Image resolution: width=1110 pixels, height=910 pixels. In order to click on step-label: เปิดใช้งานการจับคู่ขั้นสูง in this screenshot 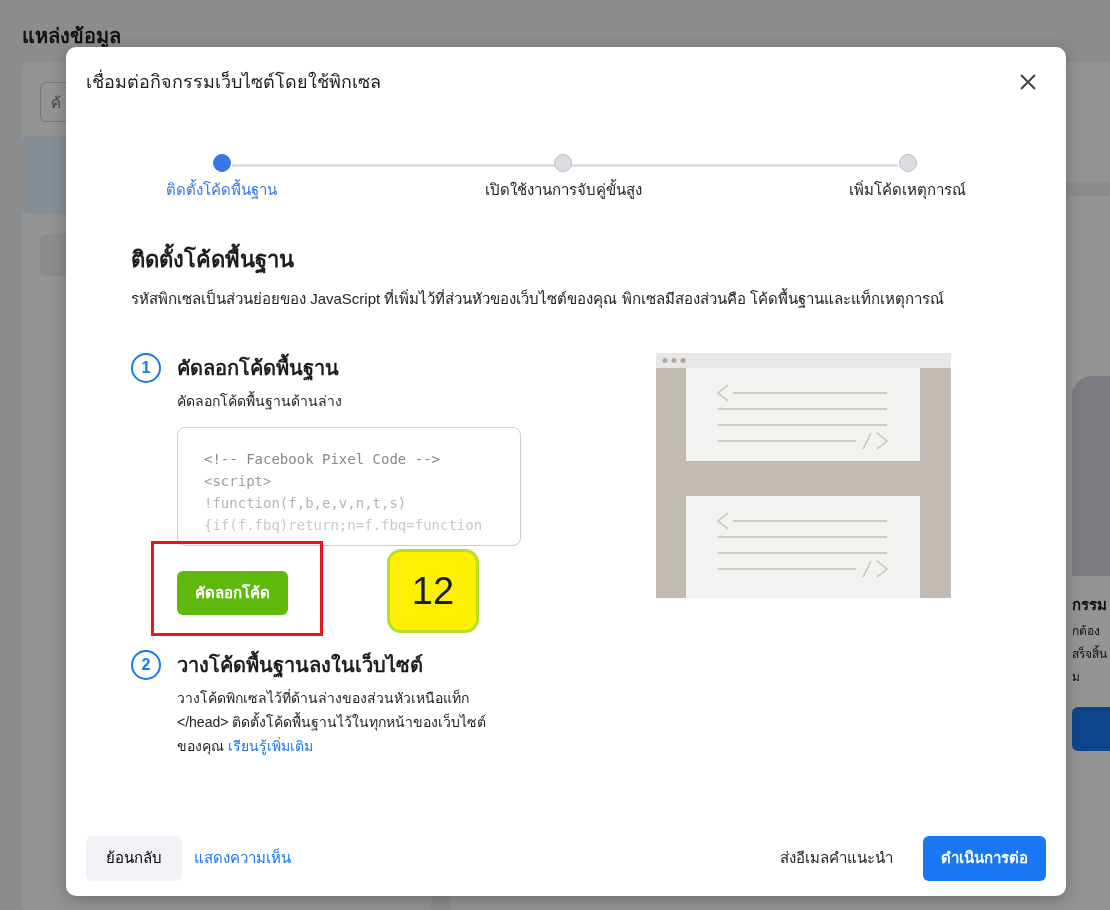, I will do `click(563, 190)`.